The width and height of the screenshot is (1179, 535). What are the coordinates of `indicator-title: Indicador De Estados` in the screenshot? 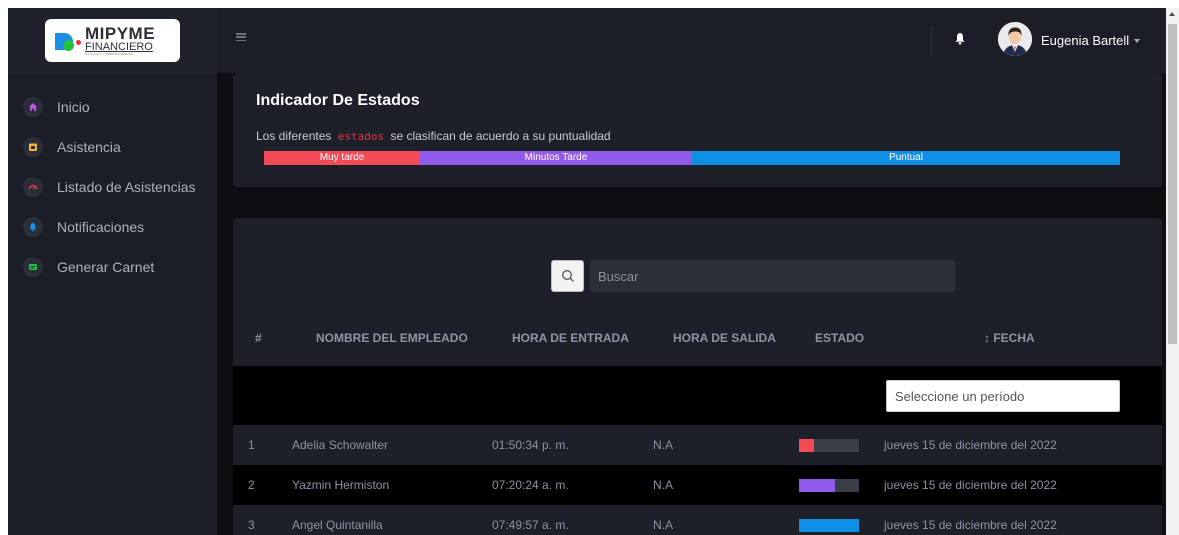 It's located at (338, 100).